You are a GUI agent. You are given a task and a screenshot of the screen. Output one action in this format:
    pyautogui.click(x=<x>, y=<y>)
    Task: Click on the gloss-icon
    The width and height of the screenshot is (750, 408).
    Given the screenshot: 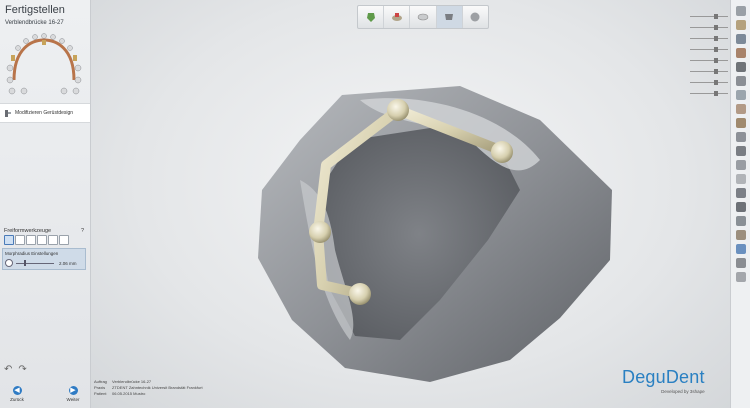 What is the action you would take?
    pyautogui.click(x=475, y=17)
    